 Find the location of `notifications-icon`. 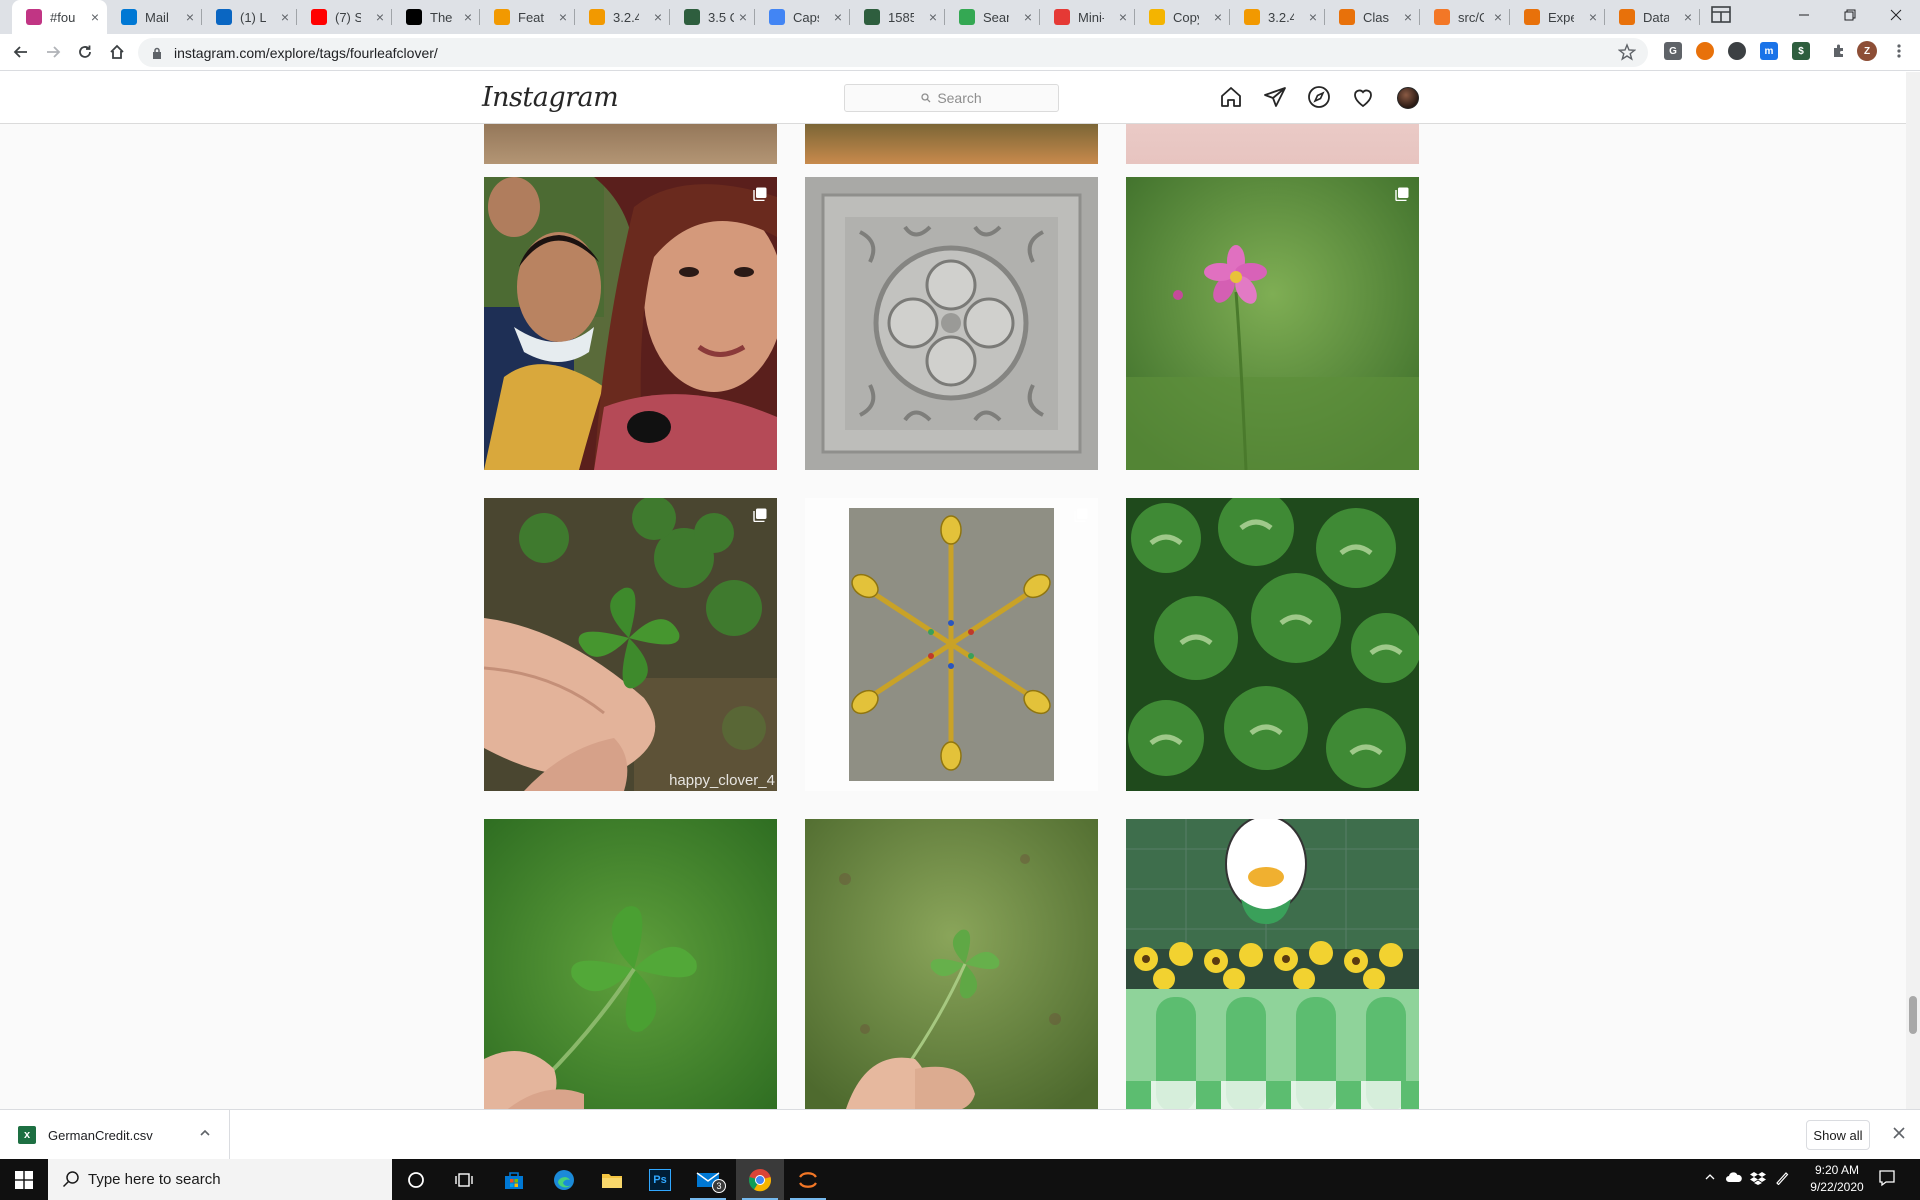

notifications-icon is located at coordinates (1887, 1179).